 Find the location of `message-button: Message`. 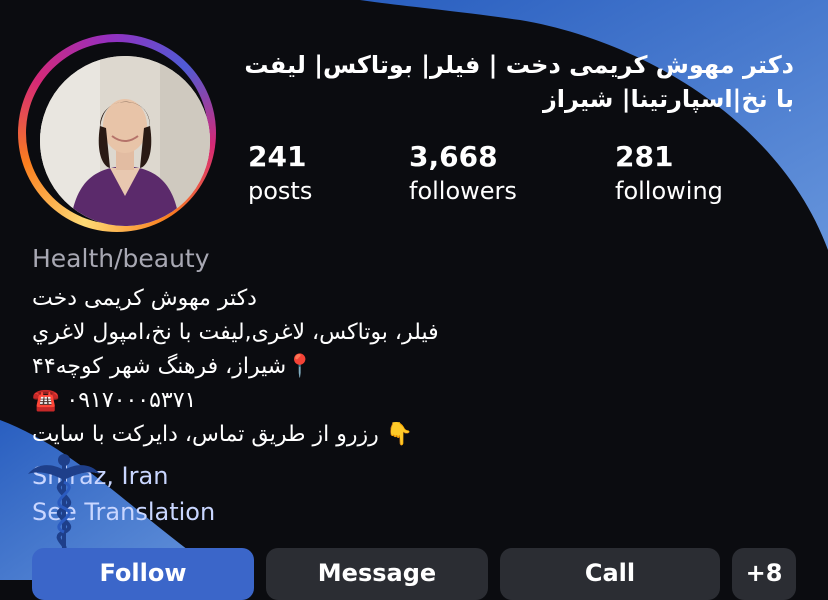

message-button: Message is located at coordinates (377, 574).